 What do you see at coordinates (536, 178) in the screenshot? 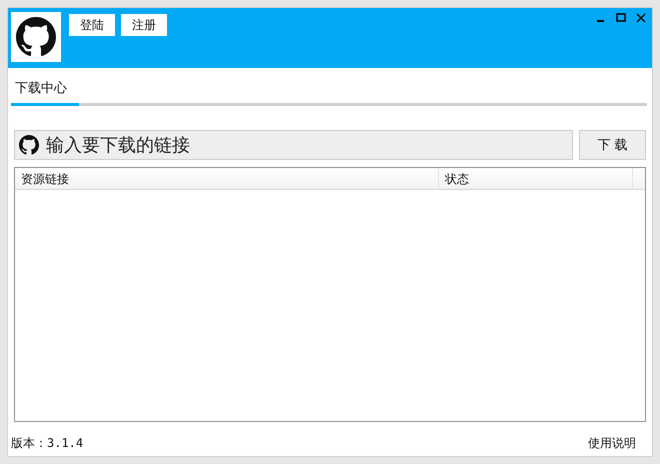
I see `column-header: 状态` at bounding box center [536, 178].